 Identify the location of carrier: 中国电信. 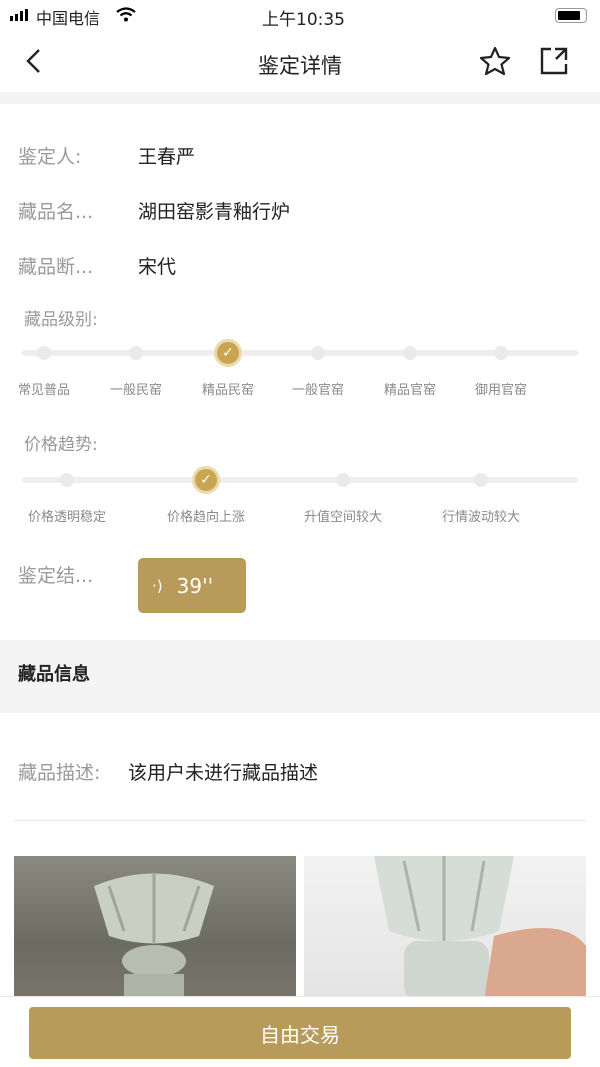
(68, 18).